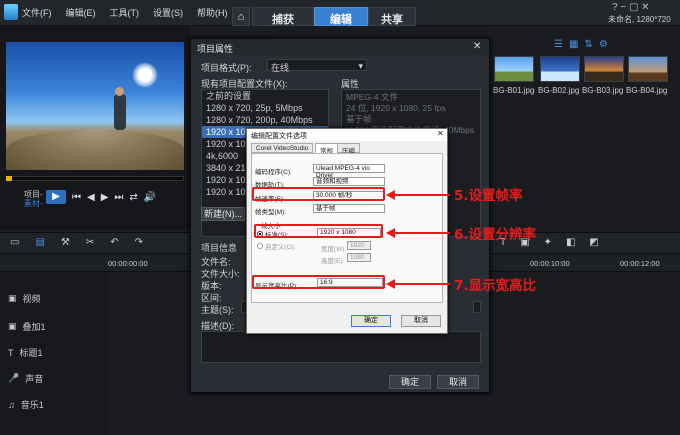 The height and width of the screenshot is (435, 680). Describe the element at coordinates (570, 242) in the screenshot. I see `graphic-icon: ◧` at that location.